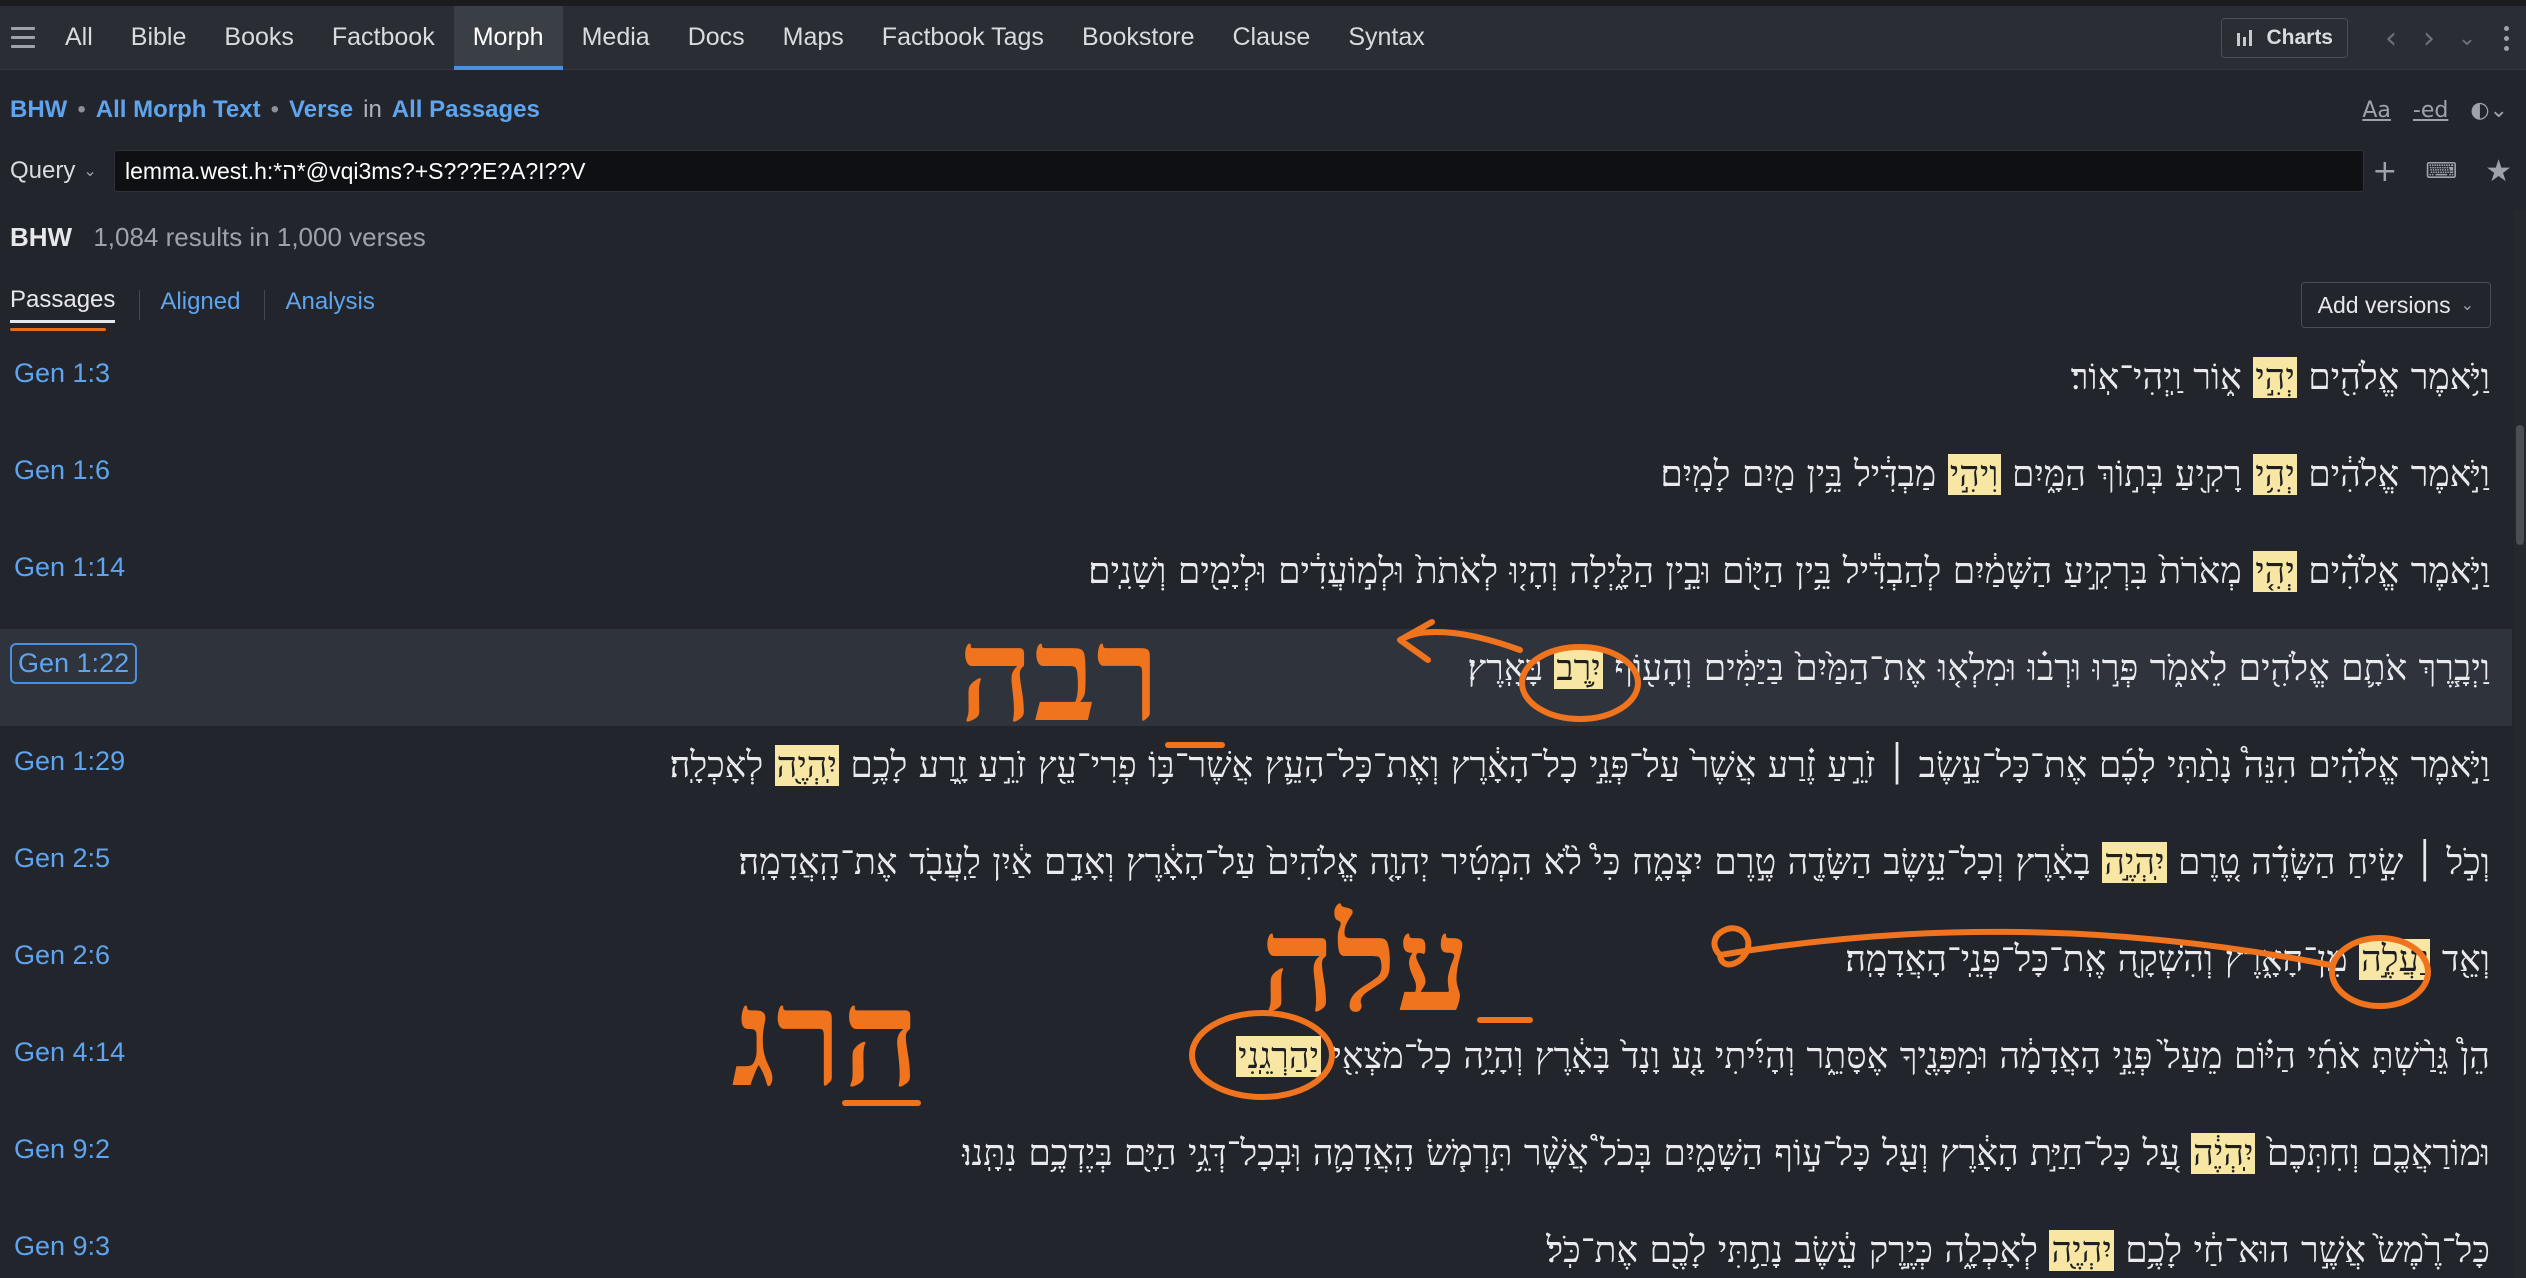  Describe the element at coordinates (383, 38) in the screenshot. I see `tab-factbook: Factbook` at that location.